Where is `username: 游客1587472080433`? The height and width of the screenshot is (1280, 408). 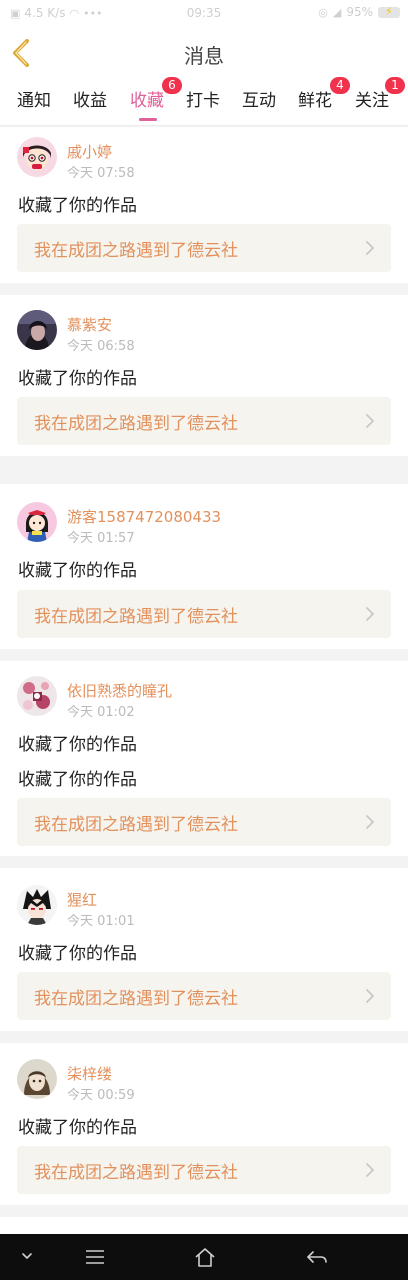 username: 游客1587472080433 is located at coordinates (144, 516).